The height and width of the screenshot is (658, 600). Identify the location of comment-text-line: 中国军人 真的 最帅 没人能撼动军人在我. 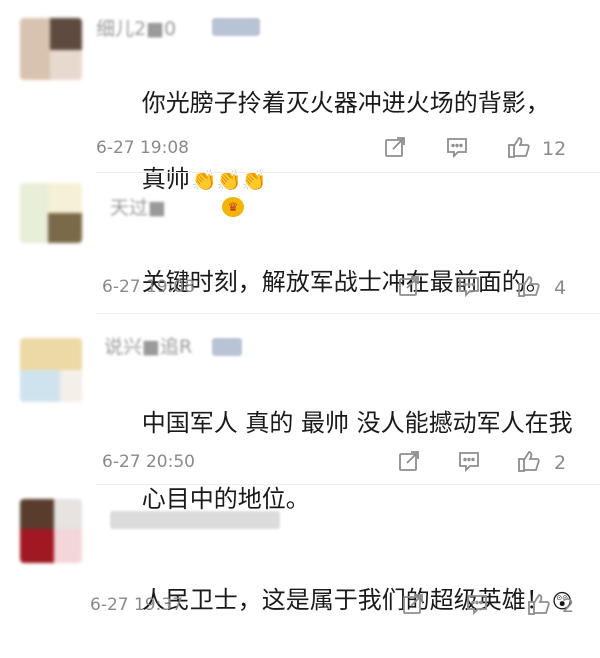
(357, 423).